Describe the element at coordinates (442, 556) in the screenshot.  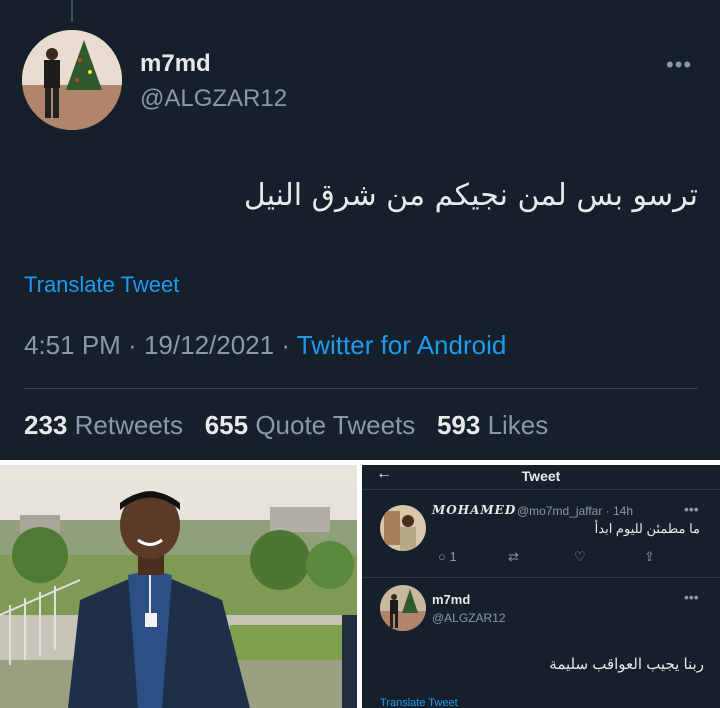
I see `comment-icon: ○` at that location.